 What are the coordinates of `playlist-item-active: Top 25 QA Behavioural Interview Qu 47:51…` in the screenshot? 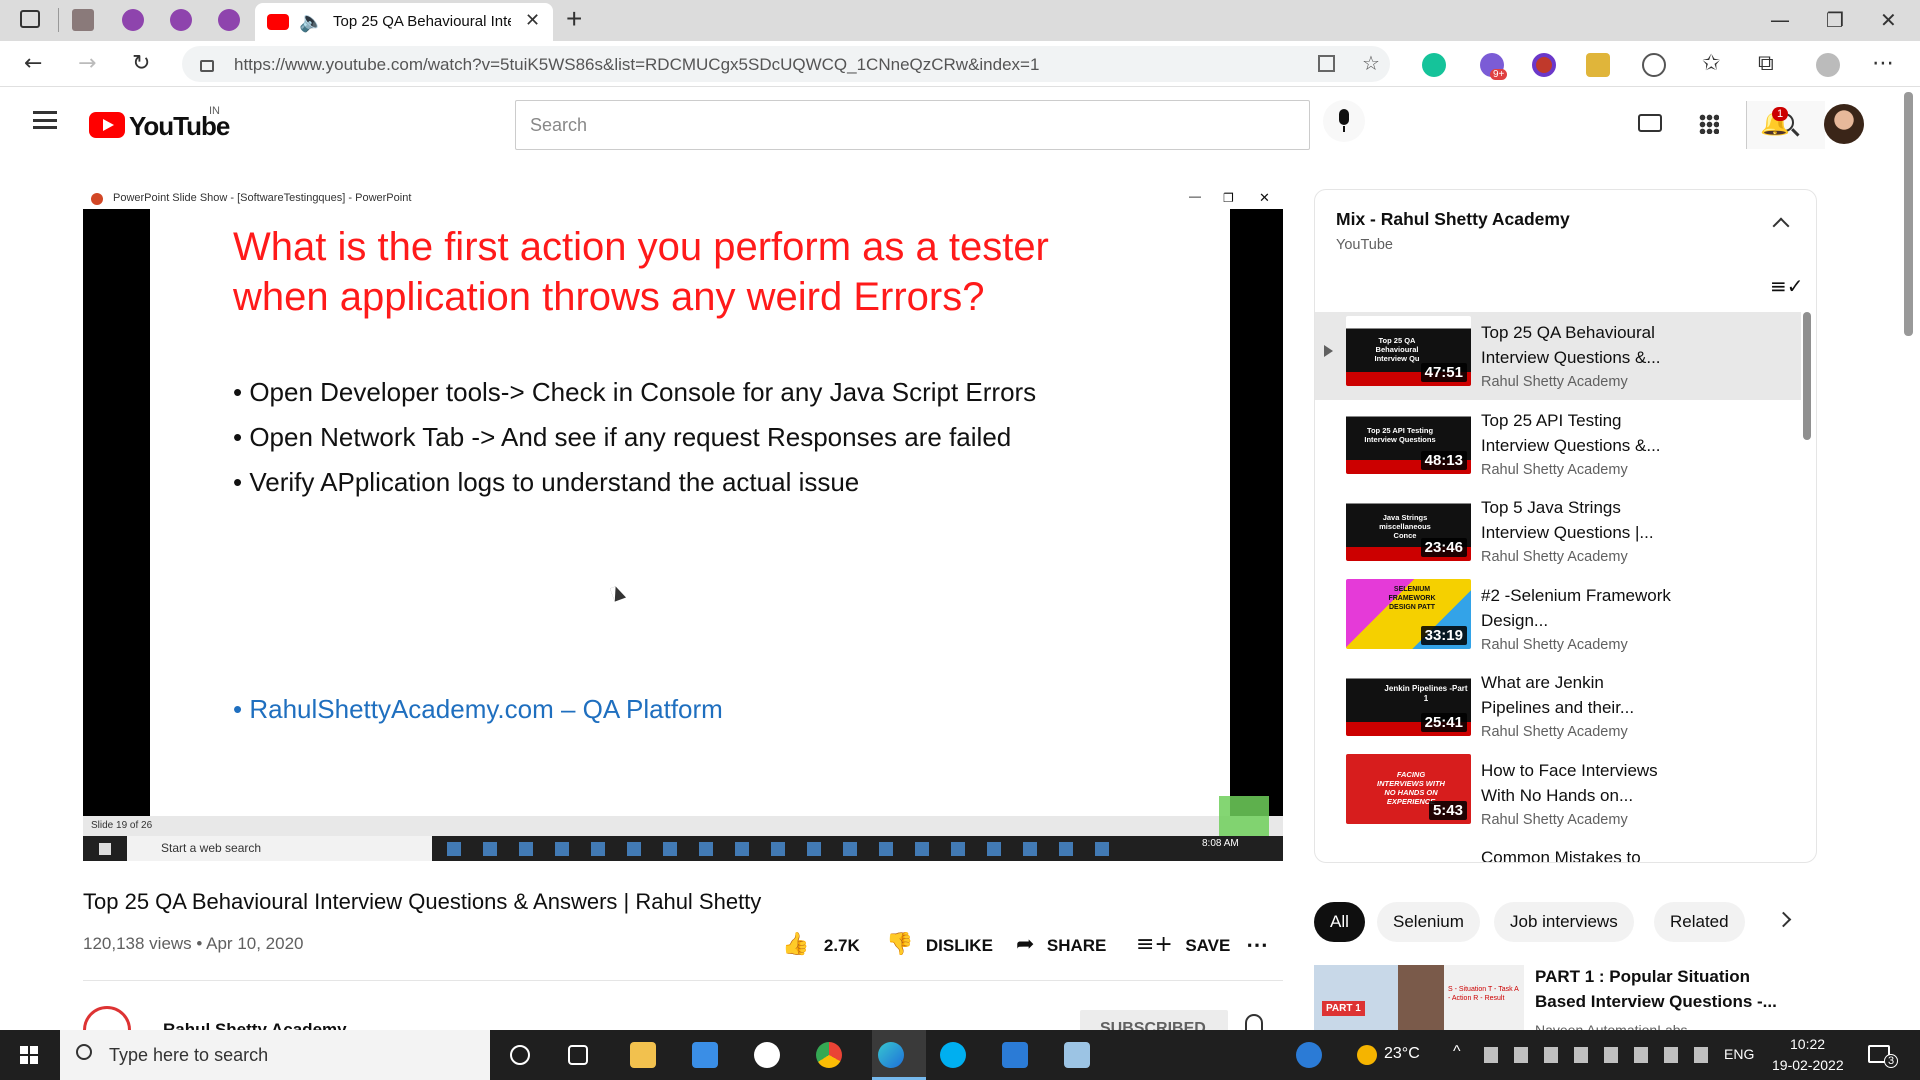 It's located at (1558, 356).